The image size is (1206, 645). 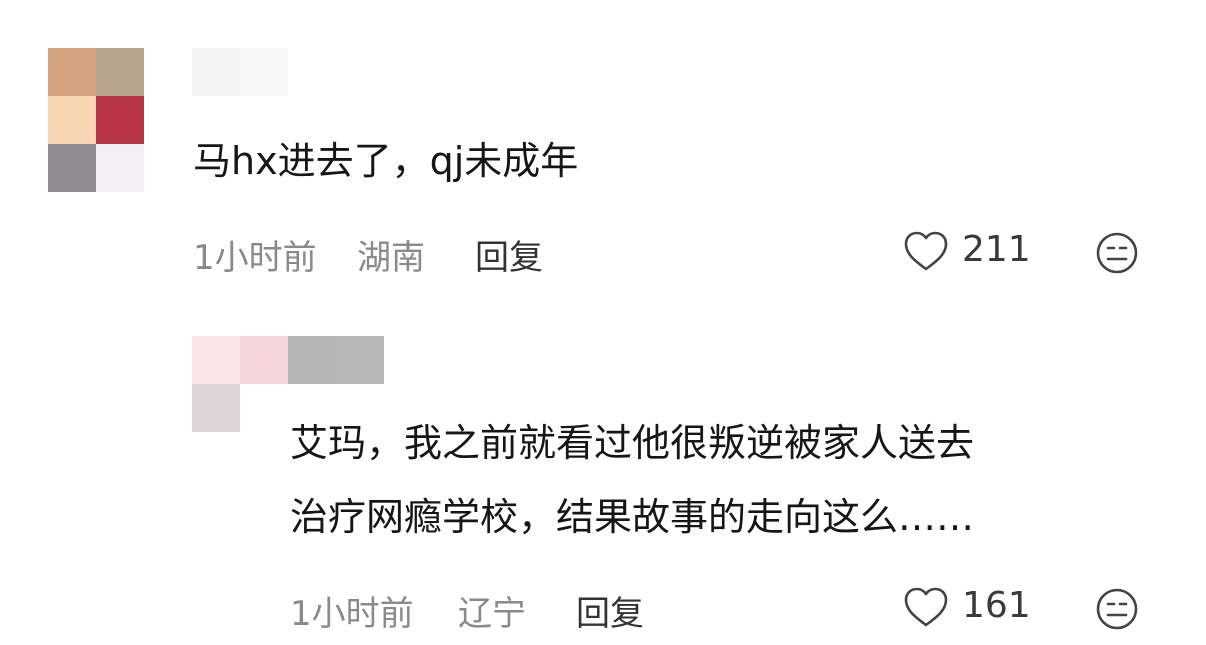 What do you see at coordinates (632, 443) in the screenshot?
I see `comment-text-line-1: 艾玛，我之前就看过他很叛逆被家人送去` at bounding box center [632, 443].